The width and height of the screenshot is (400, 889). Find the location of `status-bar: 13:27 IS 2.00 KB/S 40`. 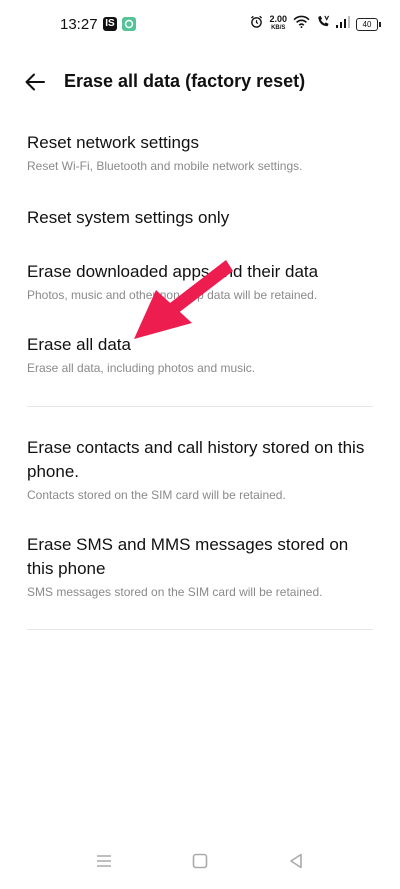

status-bar: 13:27 IS 2.00 KB/S 40 is located at coordinates (200, 26).